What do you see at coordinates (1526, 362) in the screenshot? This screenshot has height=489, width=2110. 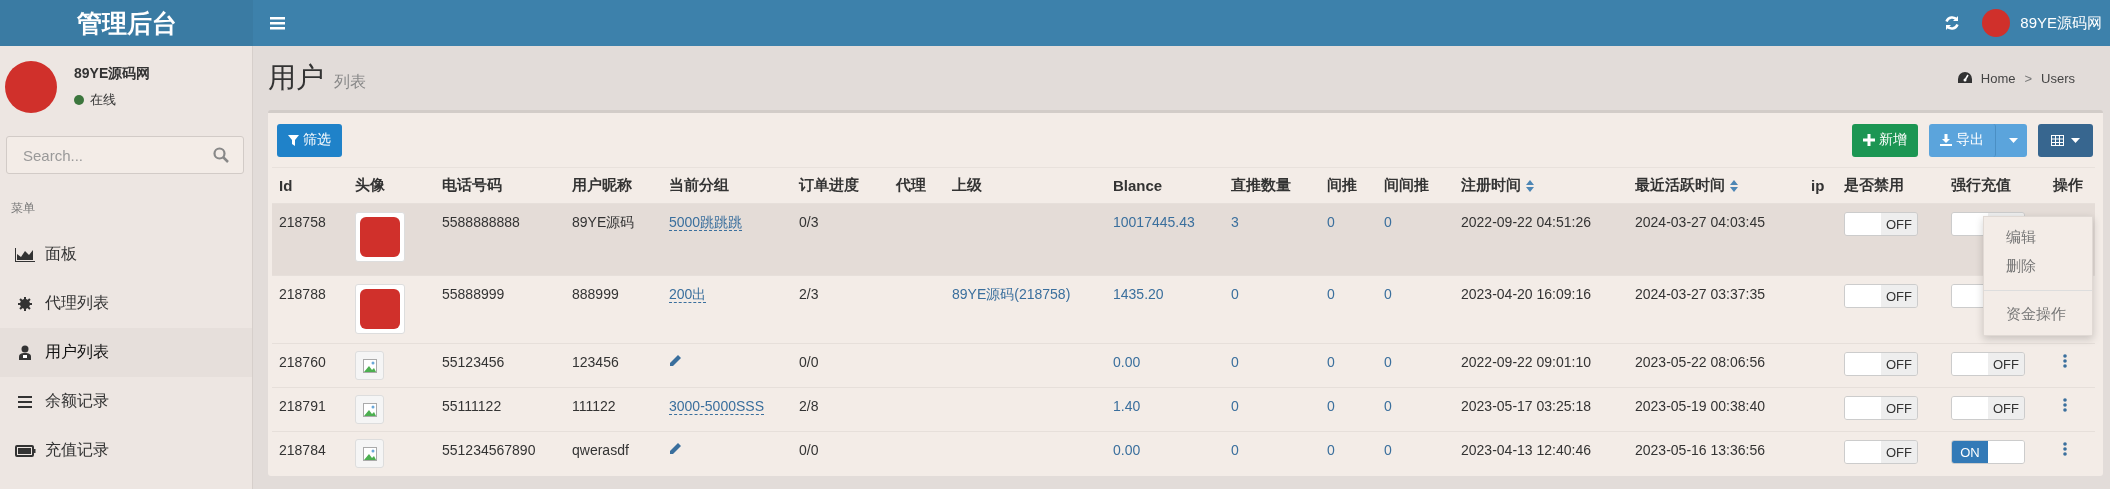 I see `table-cell: 2022-09-22 09:01:10` at bounding box center [1526, 362].